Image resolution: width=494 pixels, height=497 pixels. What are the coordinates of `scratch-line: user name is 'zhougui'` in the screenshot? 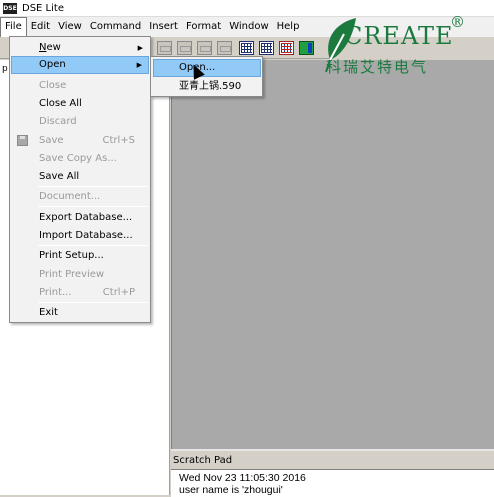 It's located at (231, 490).